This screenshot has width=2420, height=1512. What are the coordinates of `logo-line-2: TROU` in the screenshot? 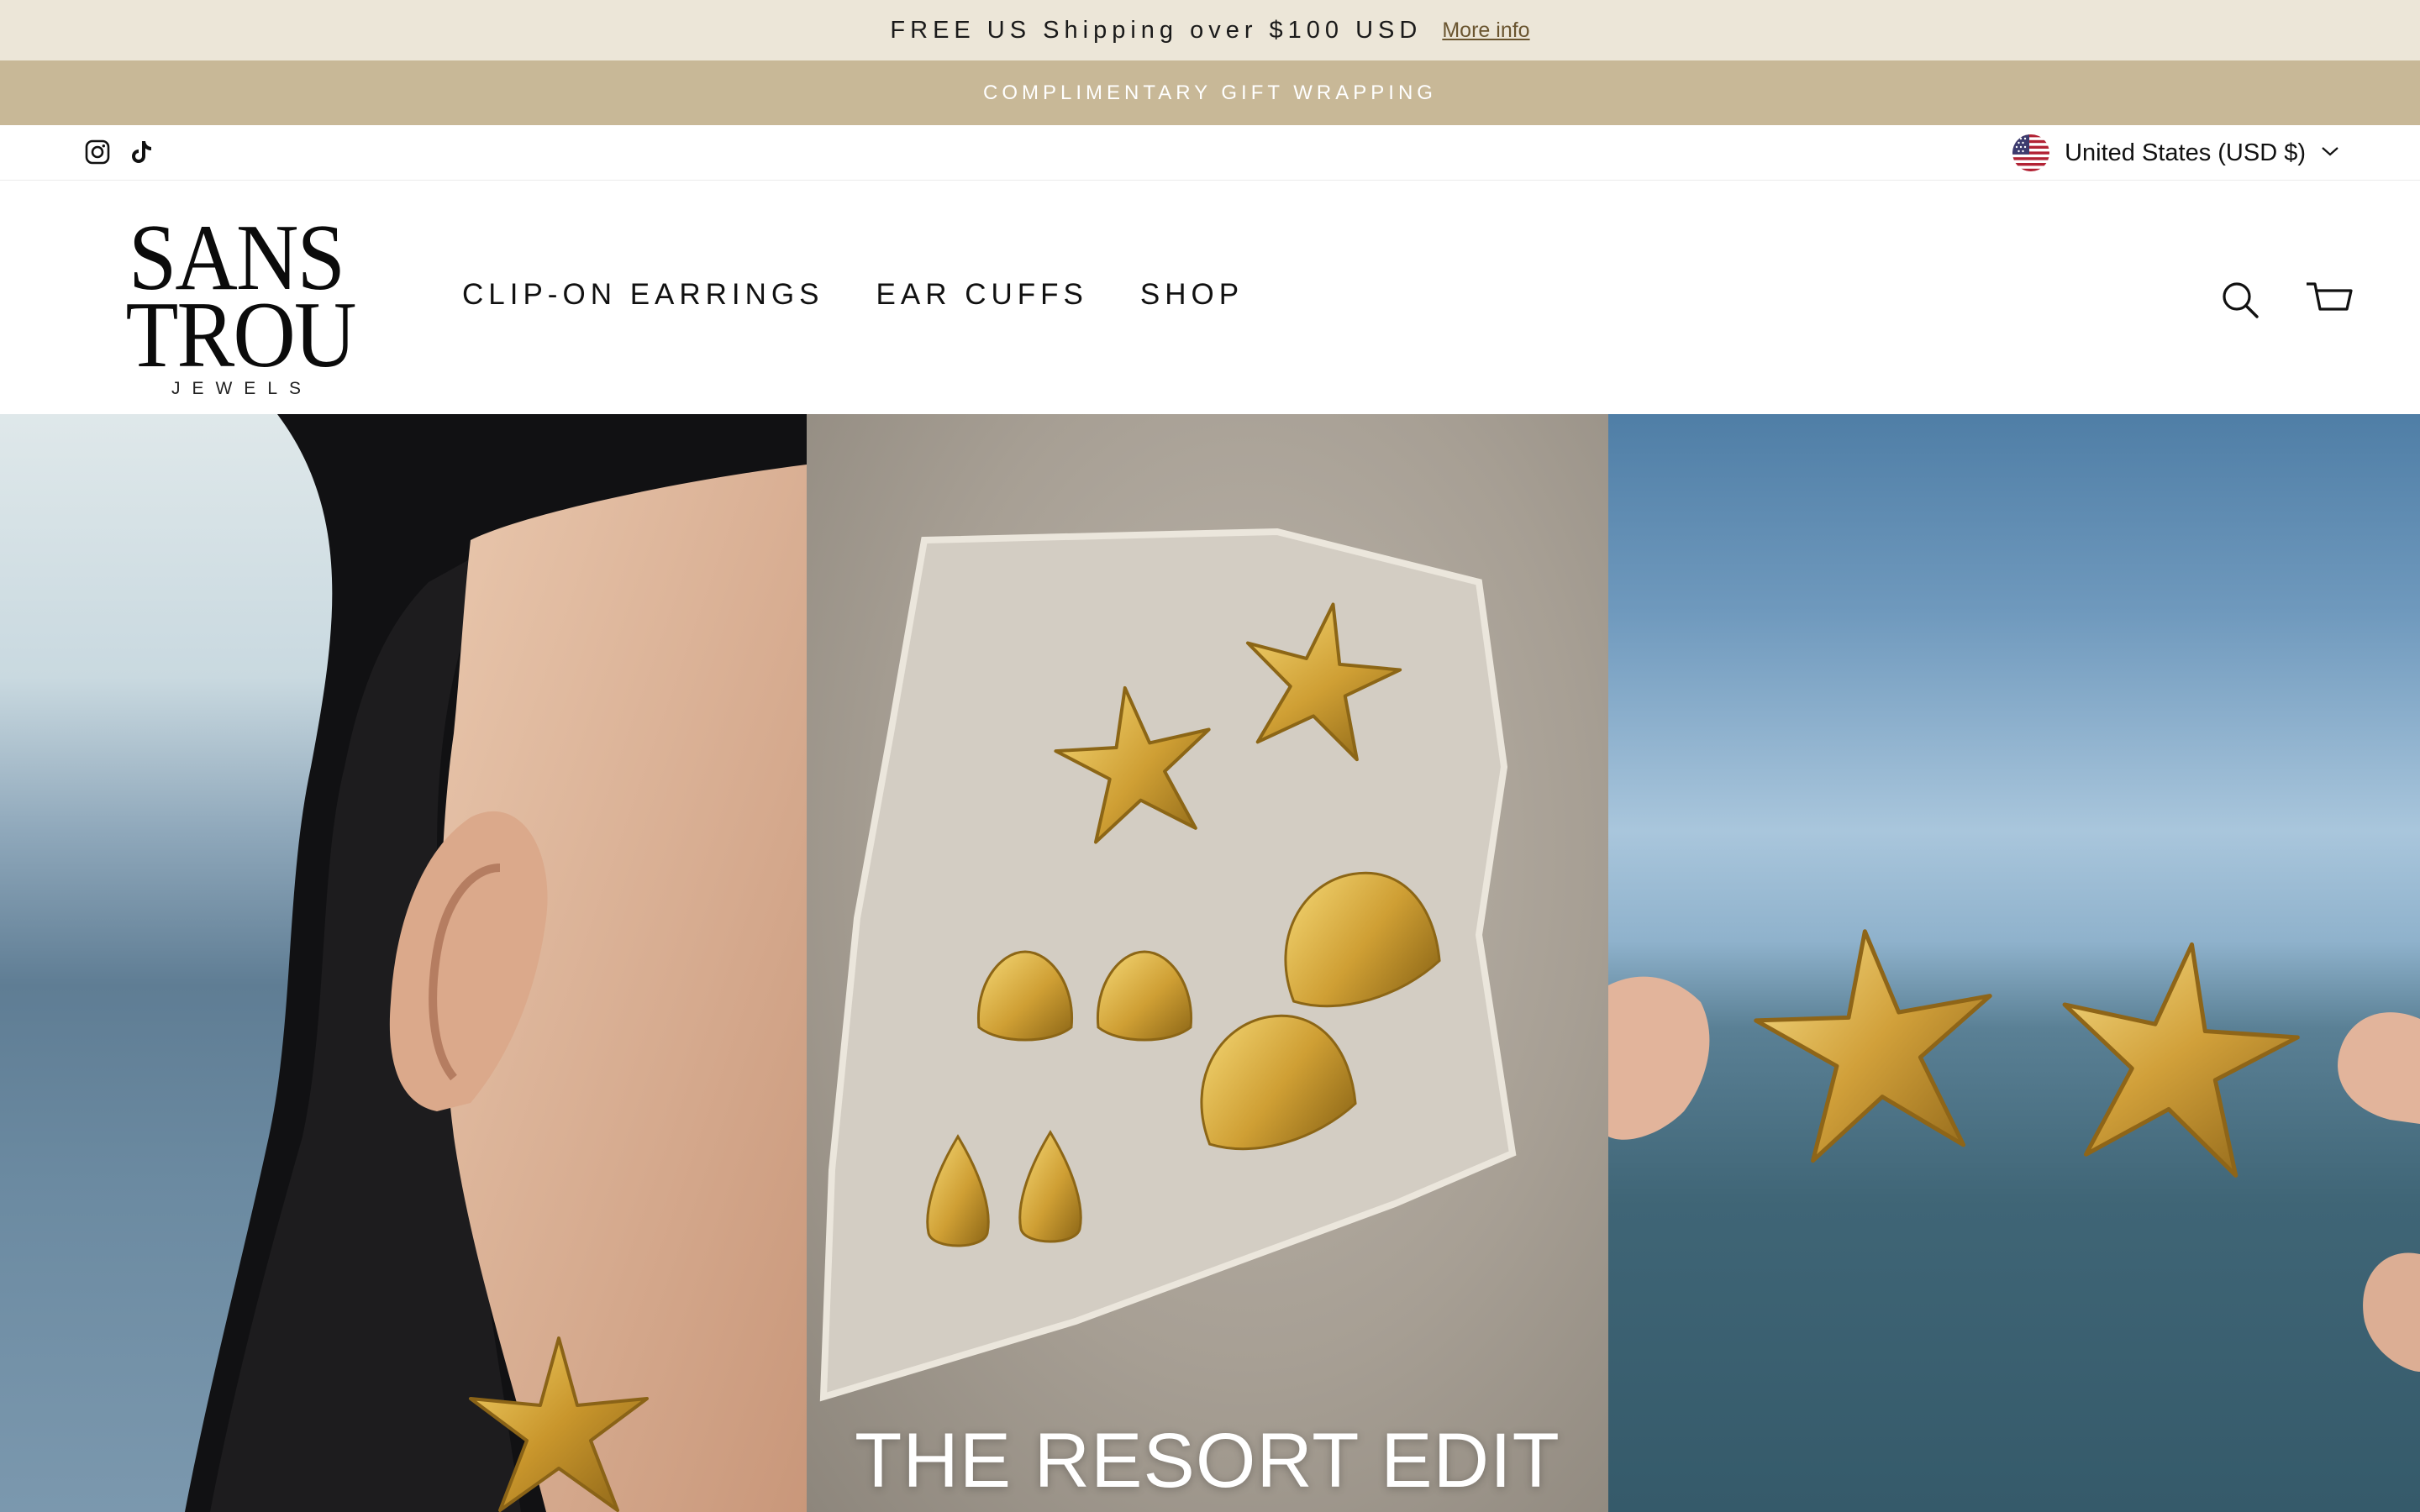 It's located at (240, 335).